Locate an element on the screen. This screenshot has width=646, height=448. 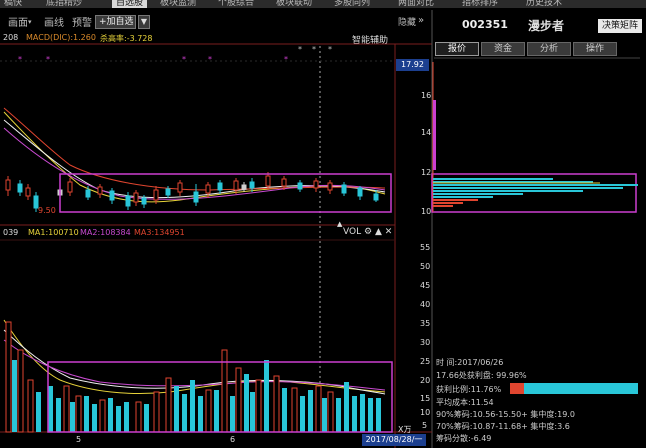
volume-tick: 20 is located at coordinates (425, 380).